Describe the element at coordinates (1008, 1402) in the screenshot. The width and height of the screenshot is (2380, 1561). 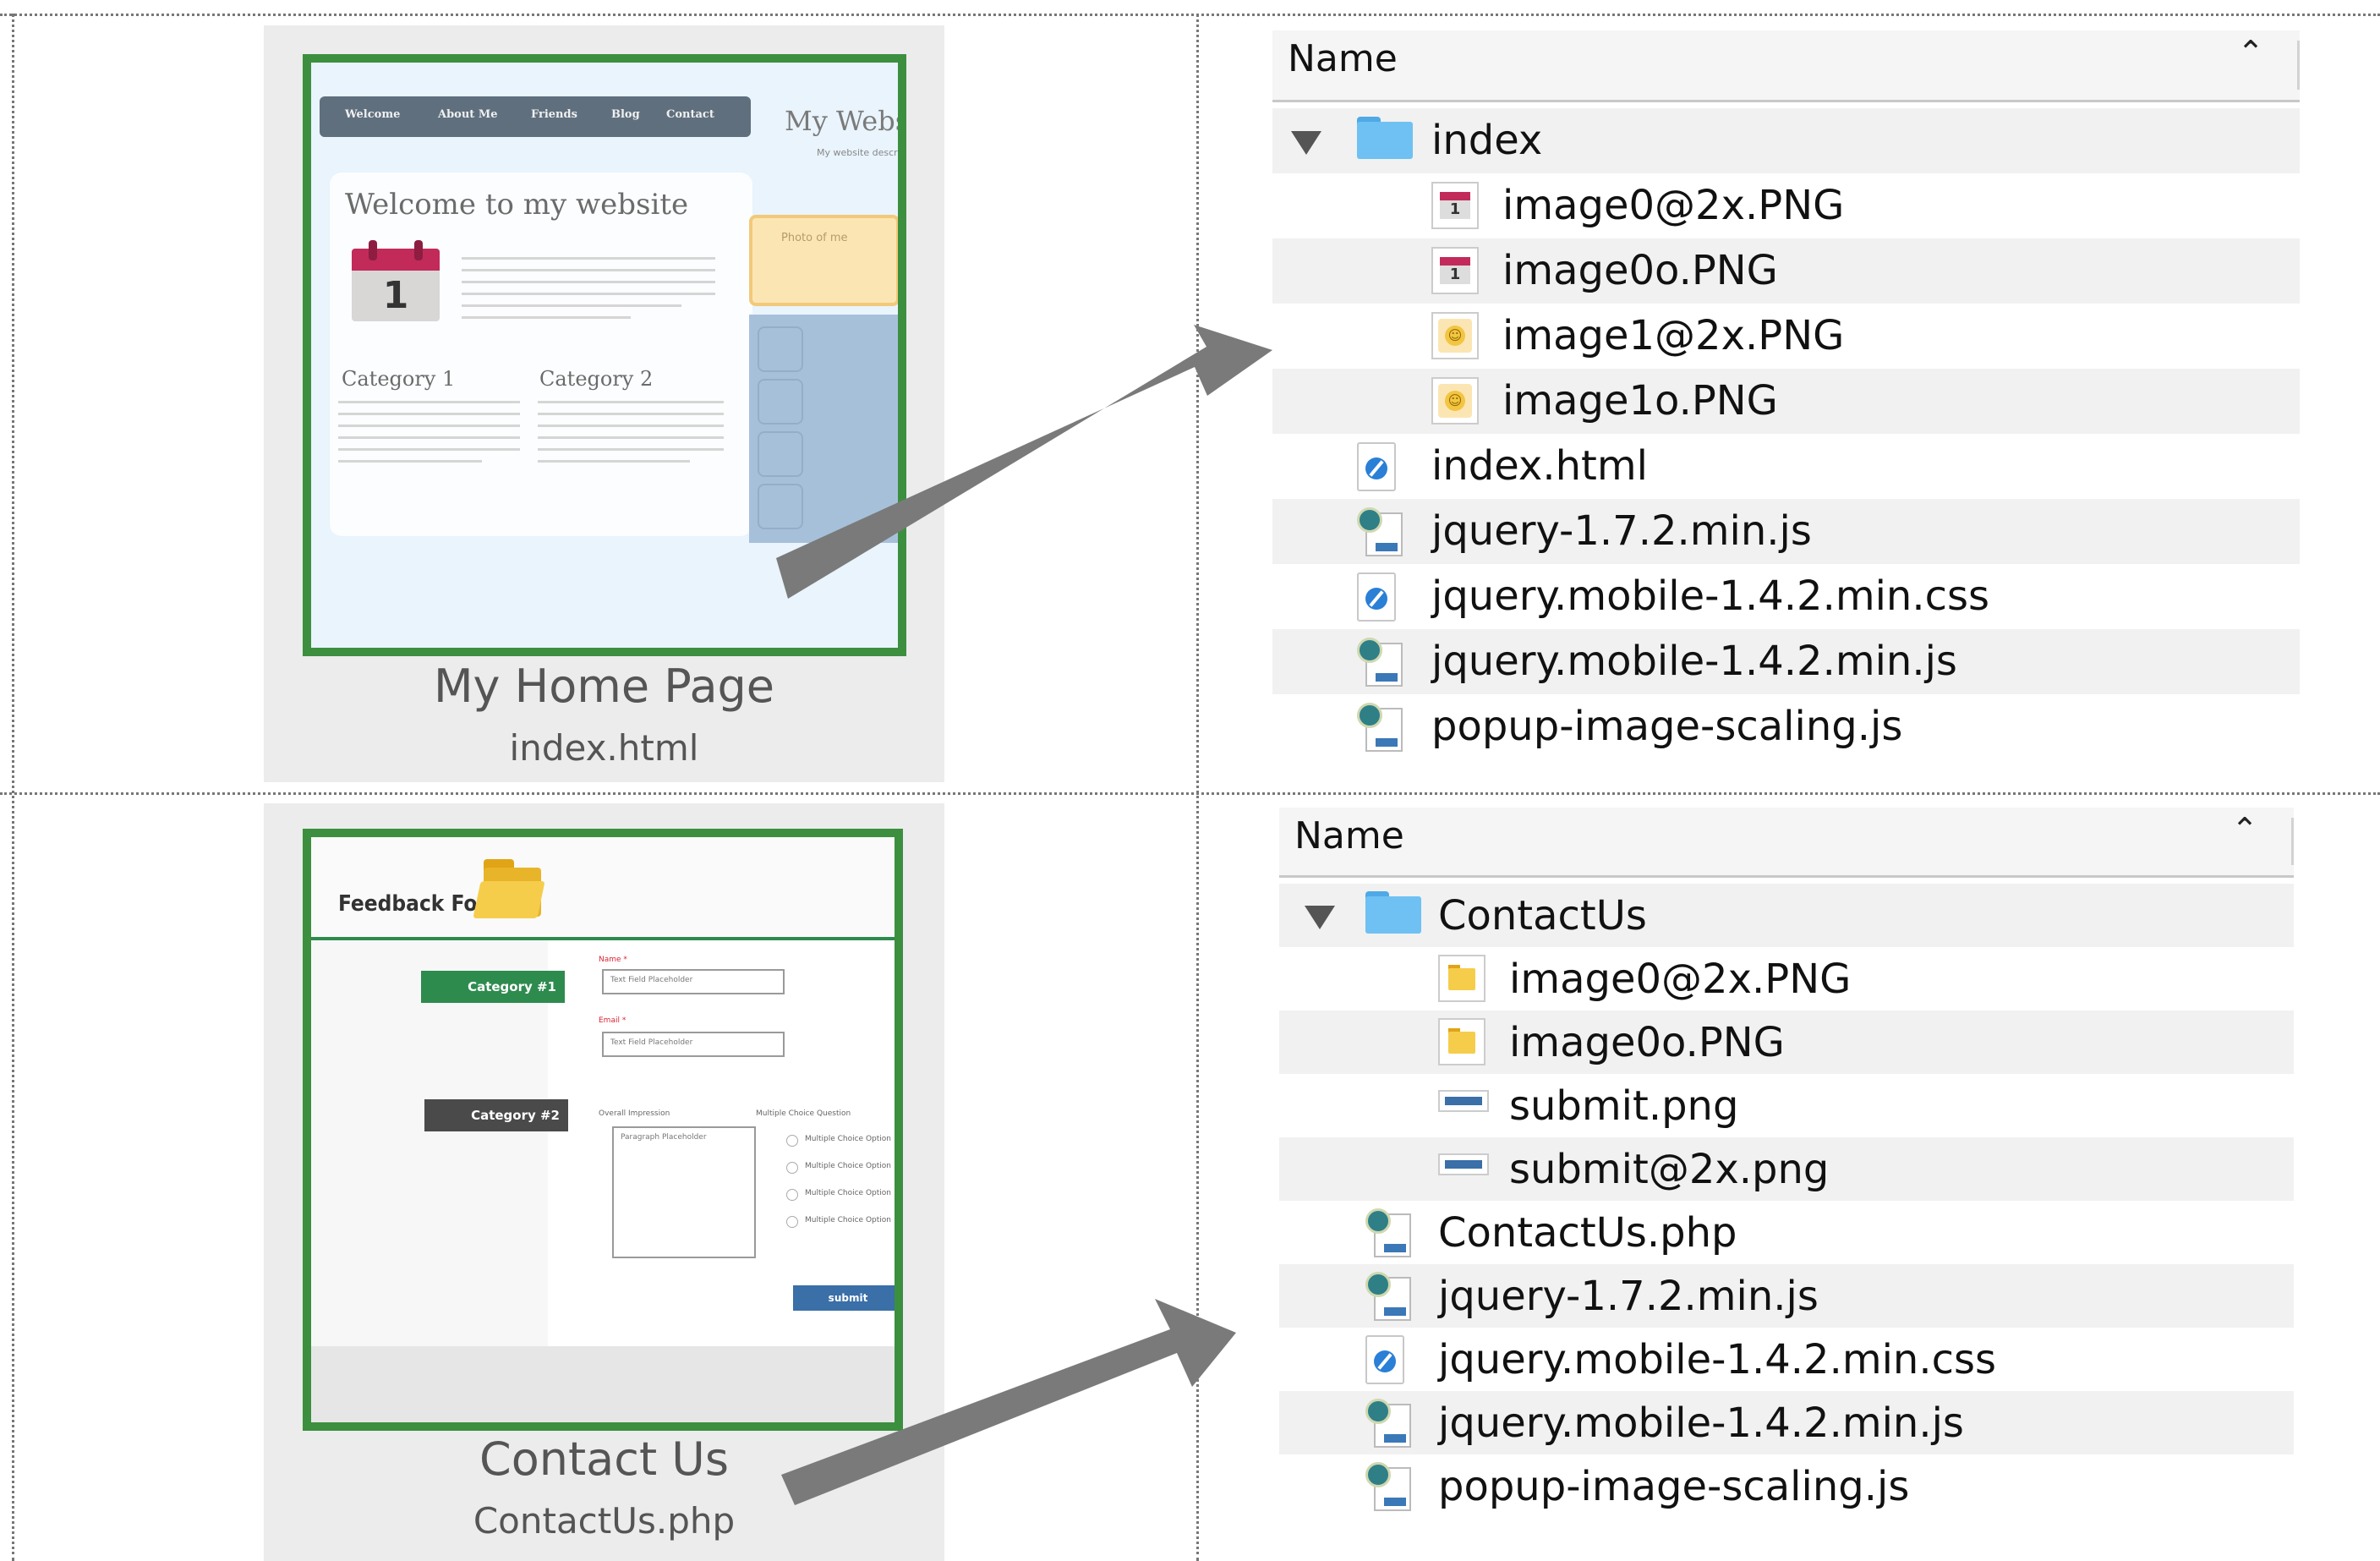
I see `bottom-arrow` at that location.